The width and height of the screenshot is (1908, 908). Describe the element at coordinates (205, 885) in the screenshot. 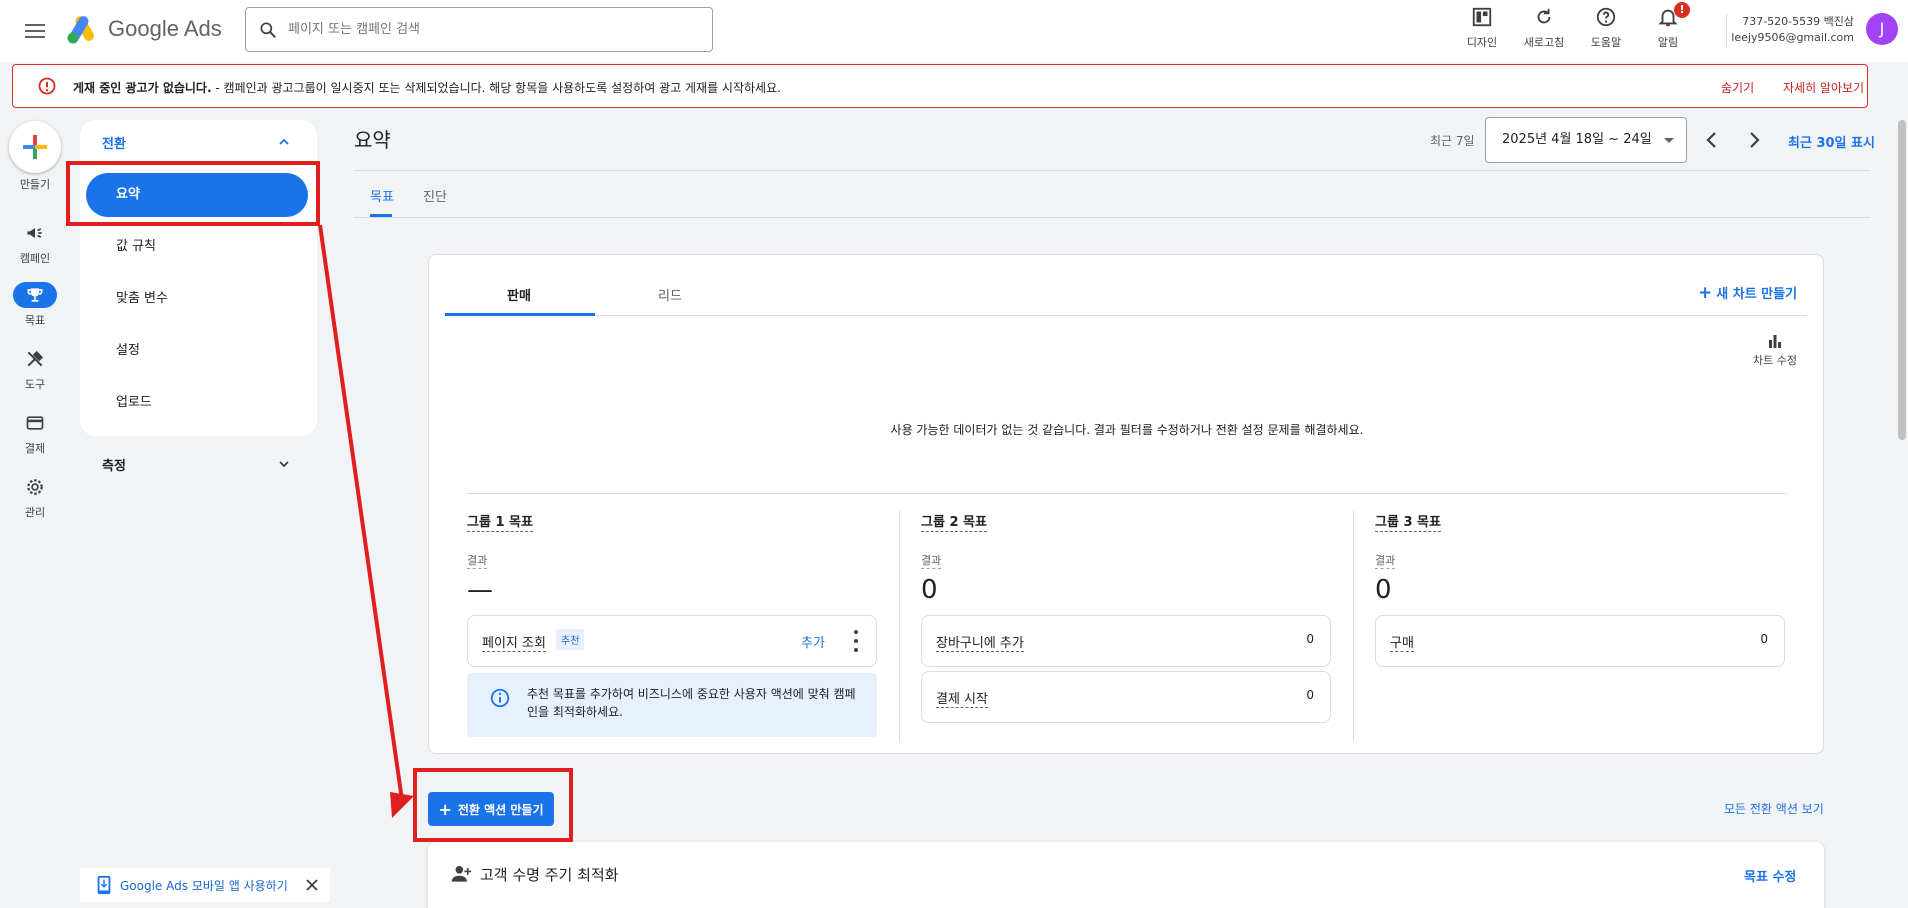

I see `mobile-app-promo: Google Ads 모바일 앱 사용하기` at that location.